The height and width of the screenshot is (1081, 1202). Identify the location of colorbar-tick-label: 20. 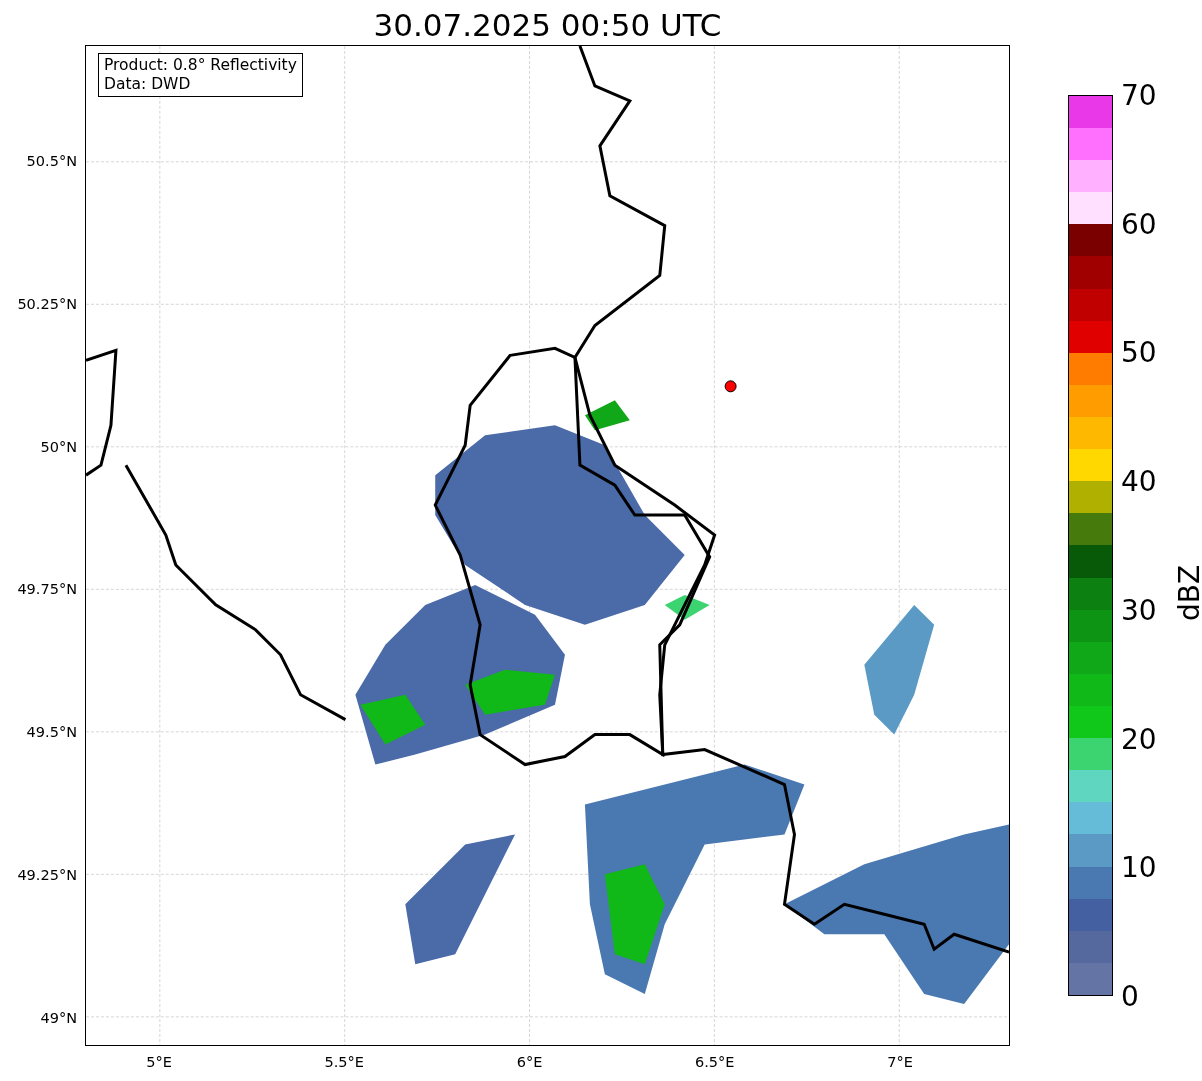
(1139, 739).